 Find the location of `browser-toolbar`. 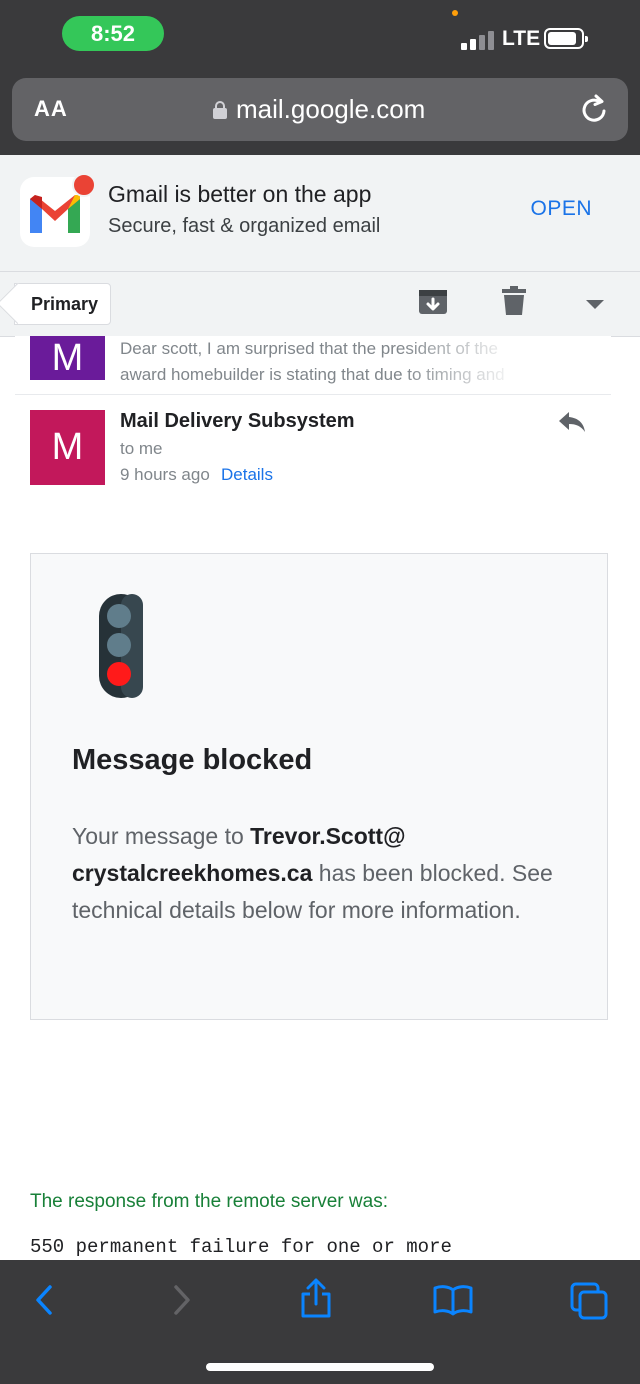

browser-toolbar is located at coordinates (320, 1322).